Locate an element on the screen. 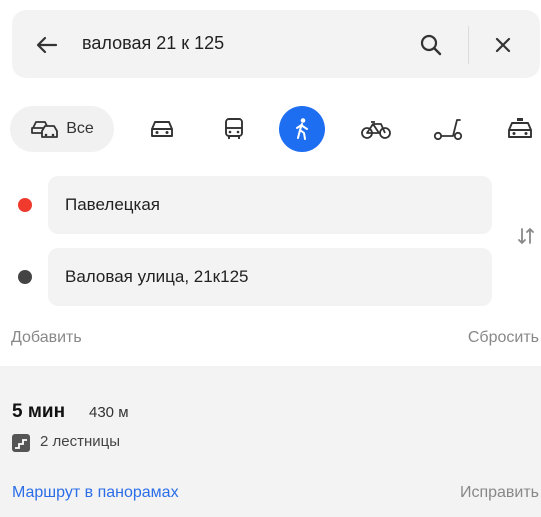 The width and height of the screenshot is (541, 517). mode-pedestrian-button is located at coordinates (302, 129).